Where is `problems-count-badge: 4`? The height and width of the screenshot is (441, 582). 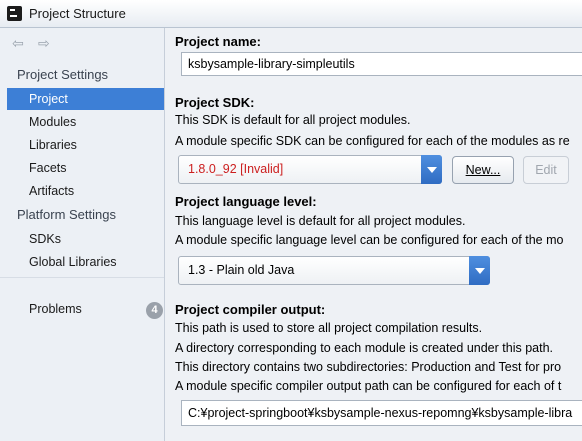 problems-count-badge: 4 is located at coordinates (154, 310).